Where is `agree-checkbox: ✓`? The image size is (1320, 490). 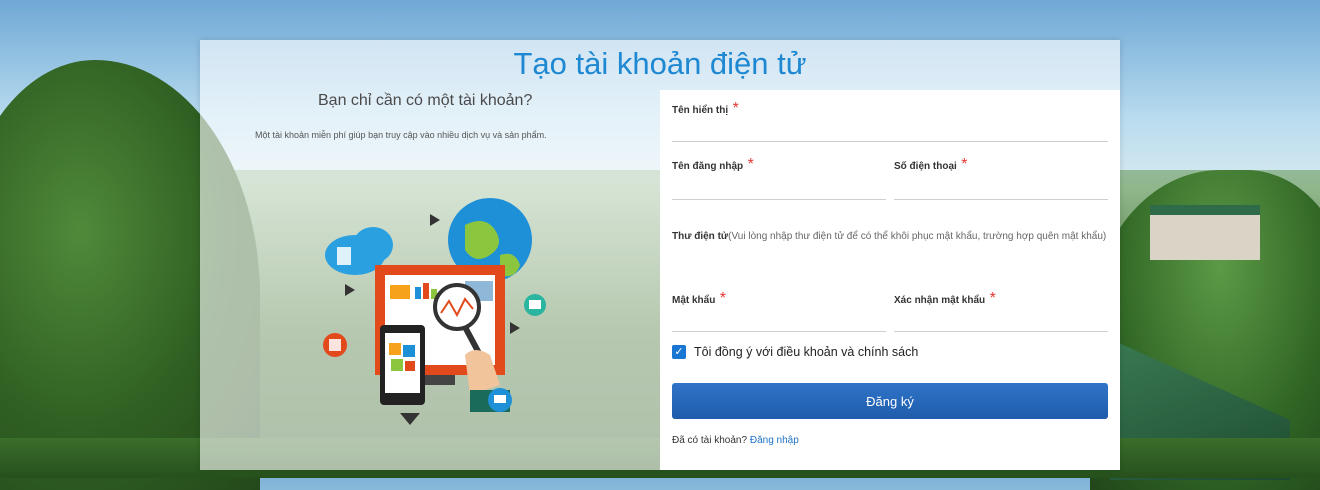
agree-checkbox: ✓ is located at coordinates (679, 352).